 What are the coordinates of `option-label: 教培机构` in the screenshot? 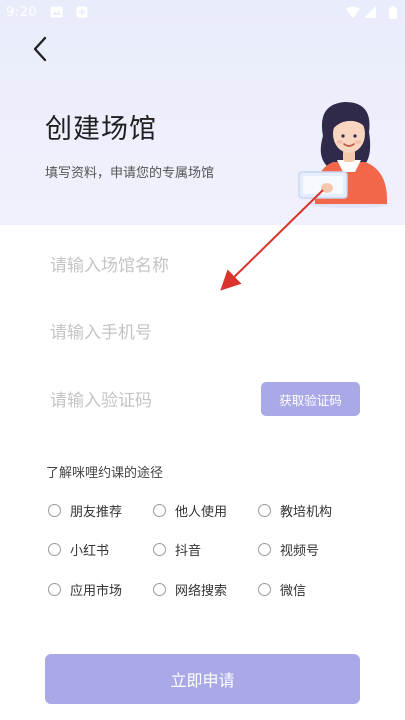 It's located at (306, 512).